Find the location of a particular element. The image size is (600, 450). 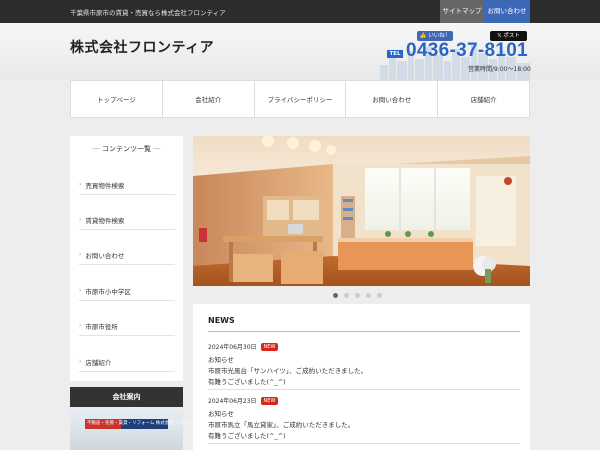

sidebar-item-contact: › お問い合わせ is located at coordinates (127, 255).